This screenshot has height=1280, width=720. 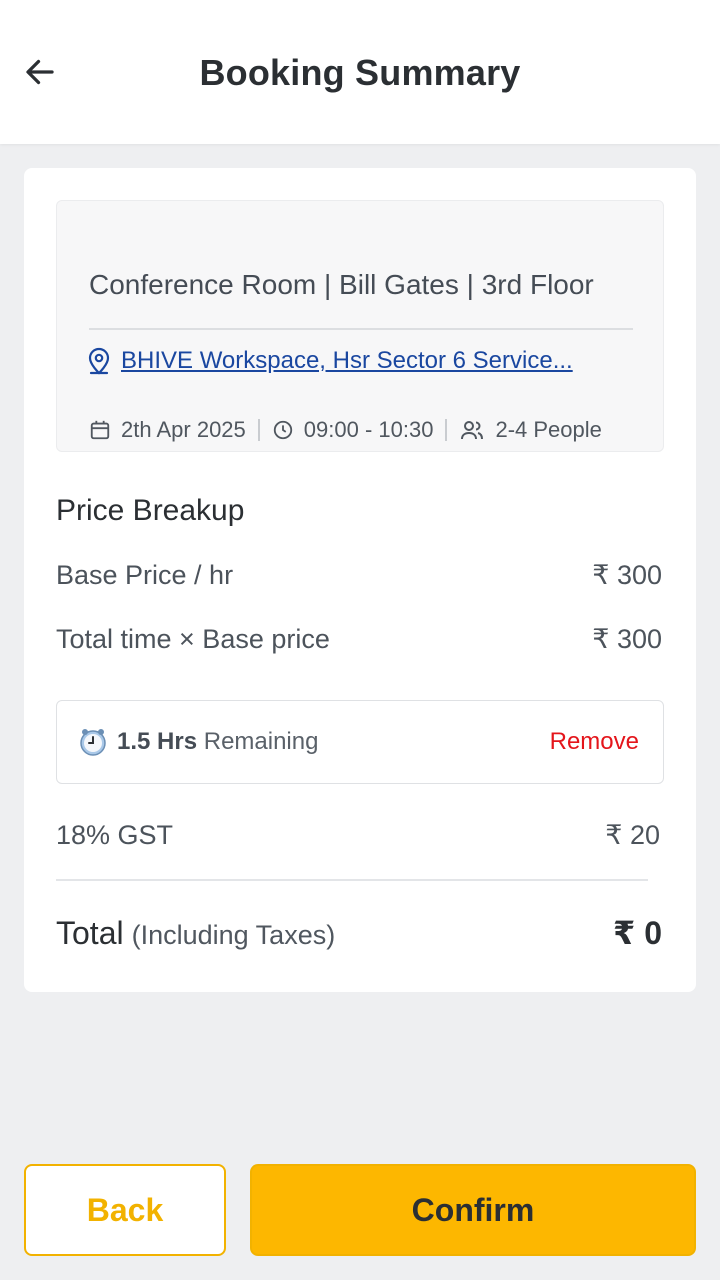 What do you see at coordinates (637, 933) in the screenshot?
I see `total-value: ₹ 0` at bounding box center [637, 933].